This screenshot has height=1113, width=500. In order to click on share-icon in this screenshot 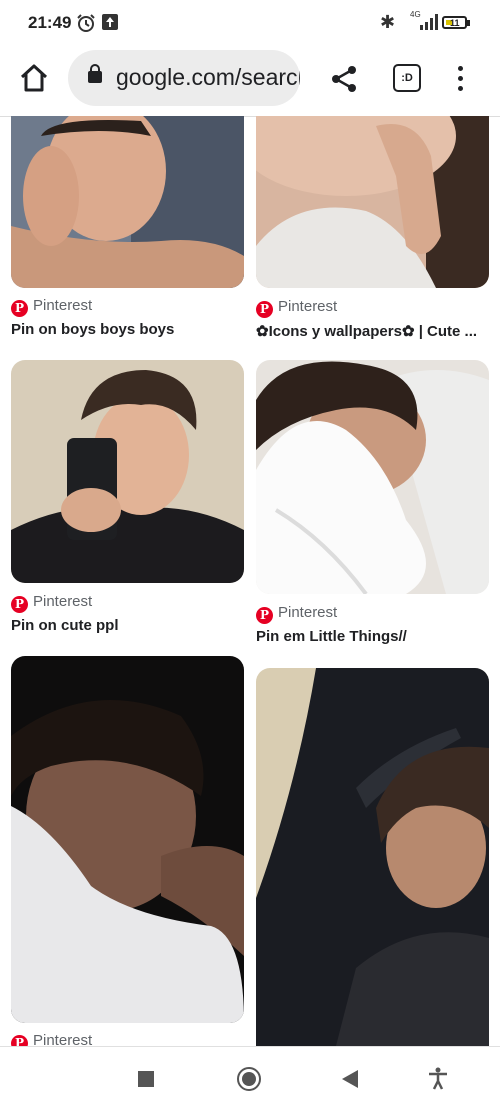, I will do `click(345, 79)`.